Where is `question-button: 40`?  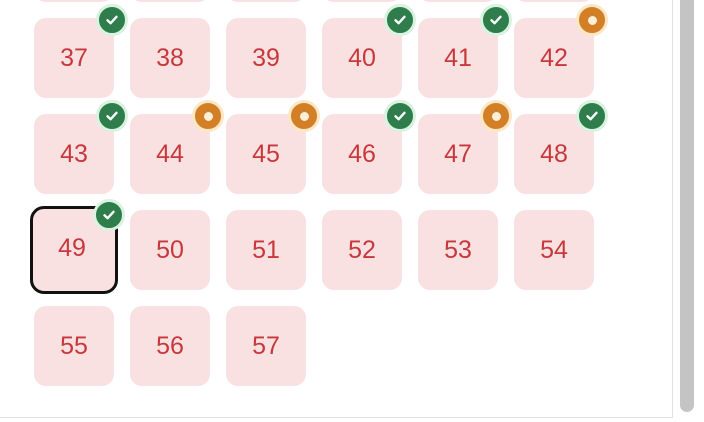 question-button: 40 is located at coordinates (369, 51).